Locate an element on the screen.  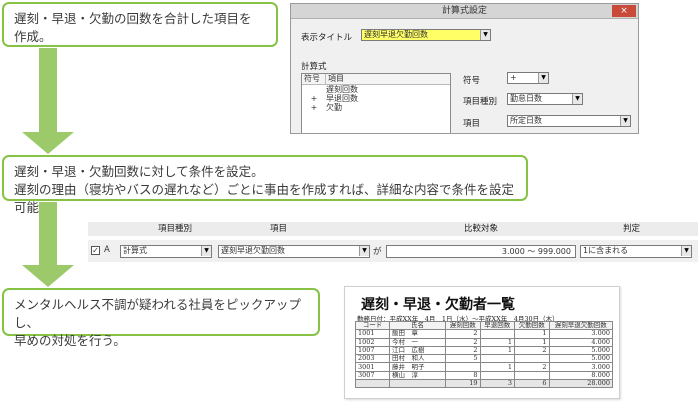
cell-code: 3007 is located at coordinates (372, 375).